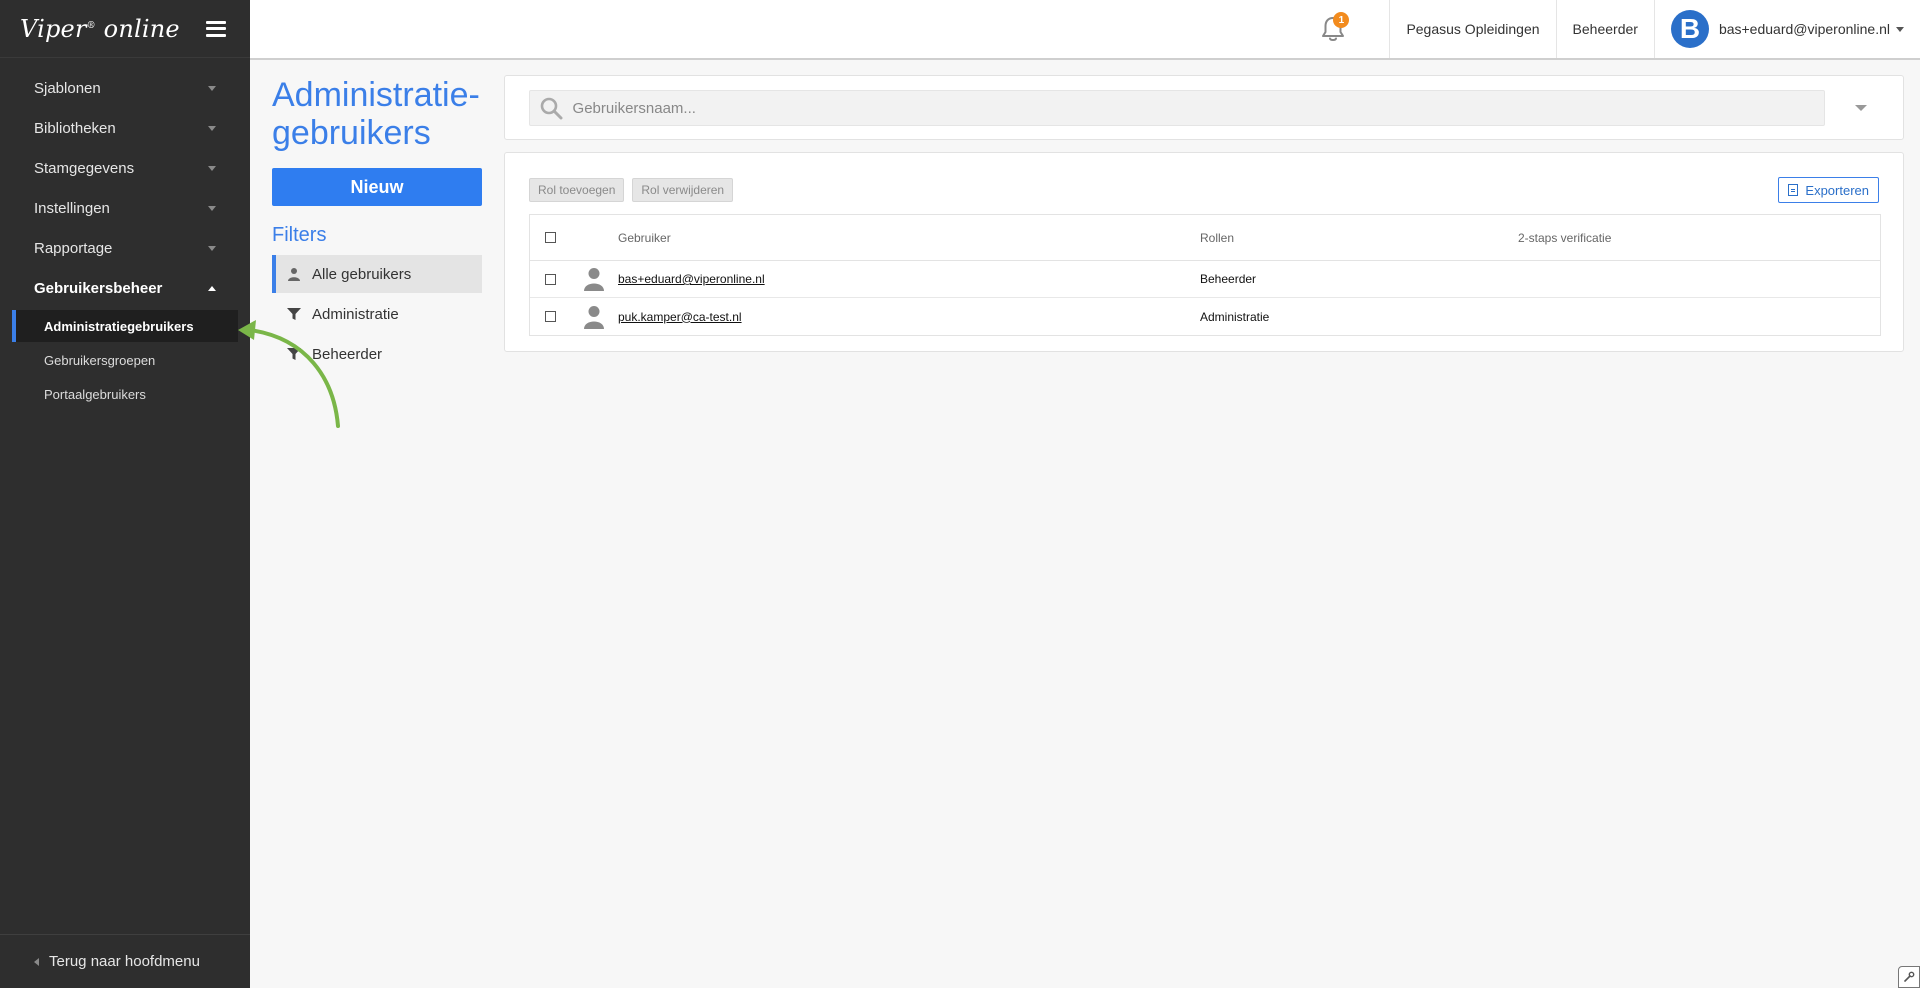 This screenshot has height=988, width=1920. I want to click on back-to-main-menu-link: Terug naar hoofdmenu, so click(125, 961).